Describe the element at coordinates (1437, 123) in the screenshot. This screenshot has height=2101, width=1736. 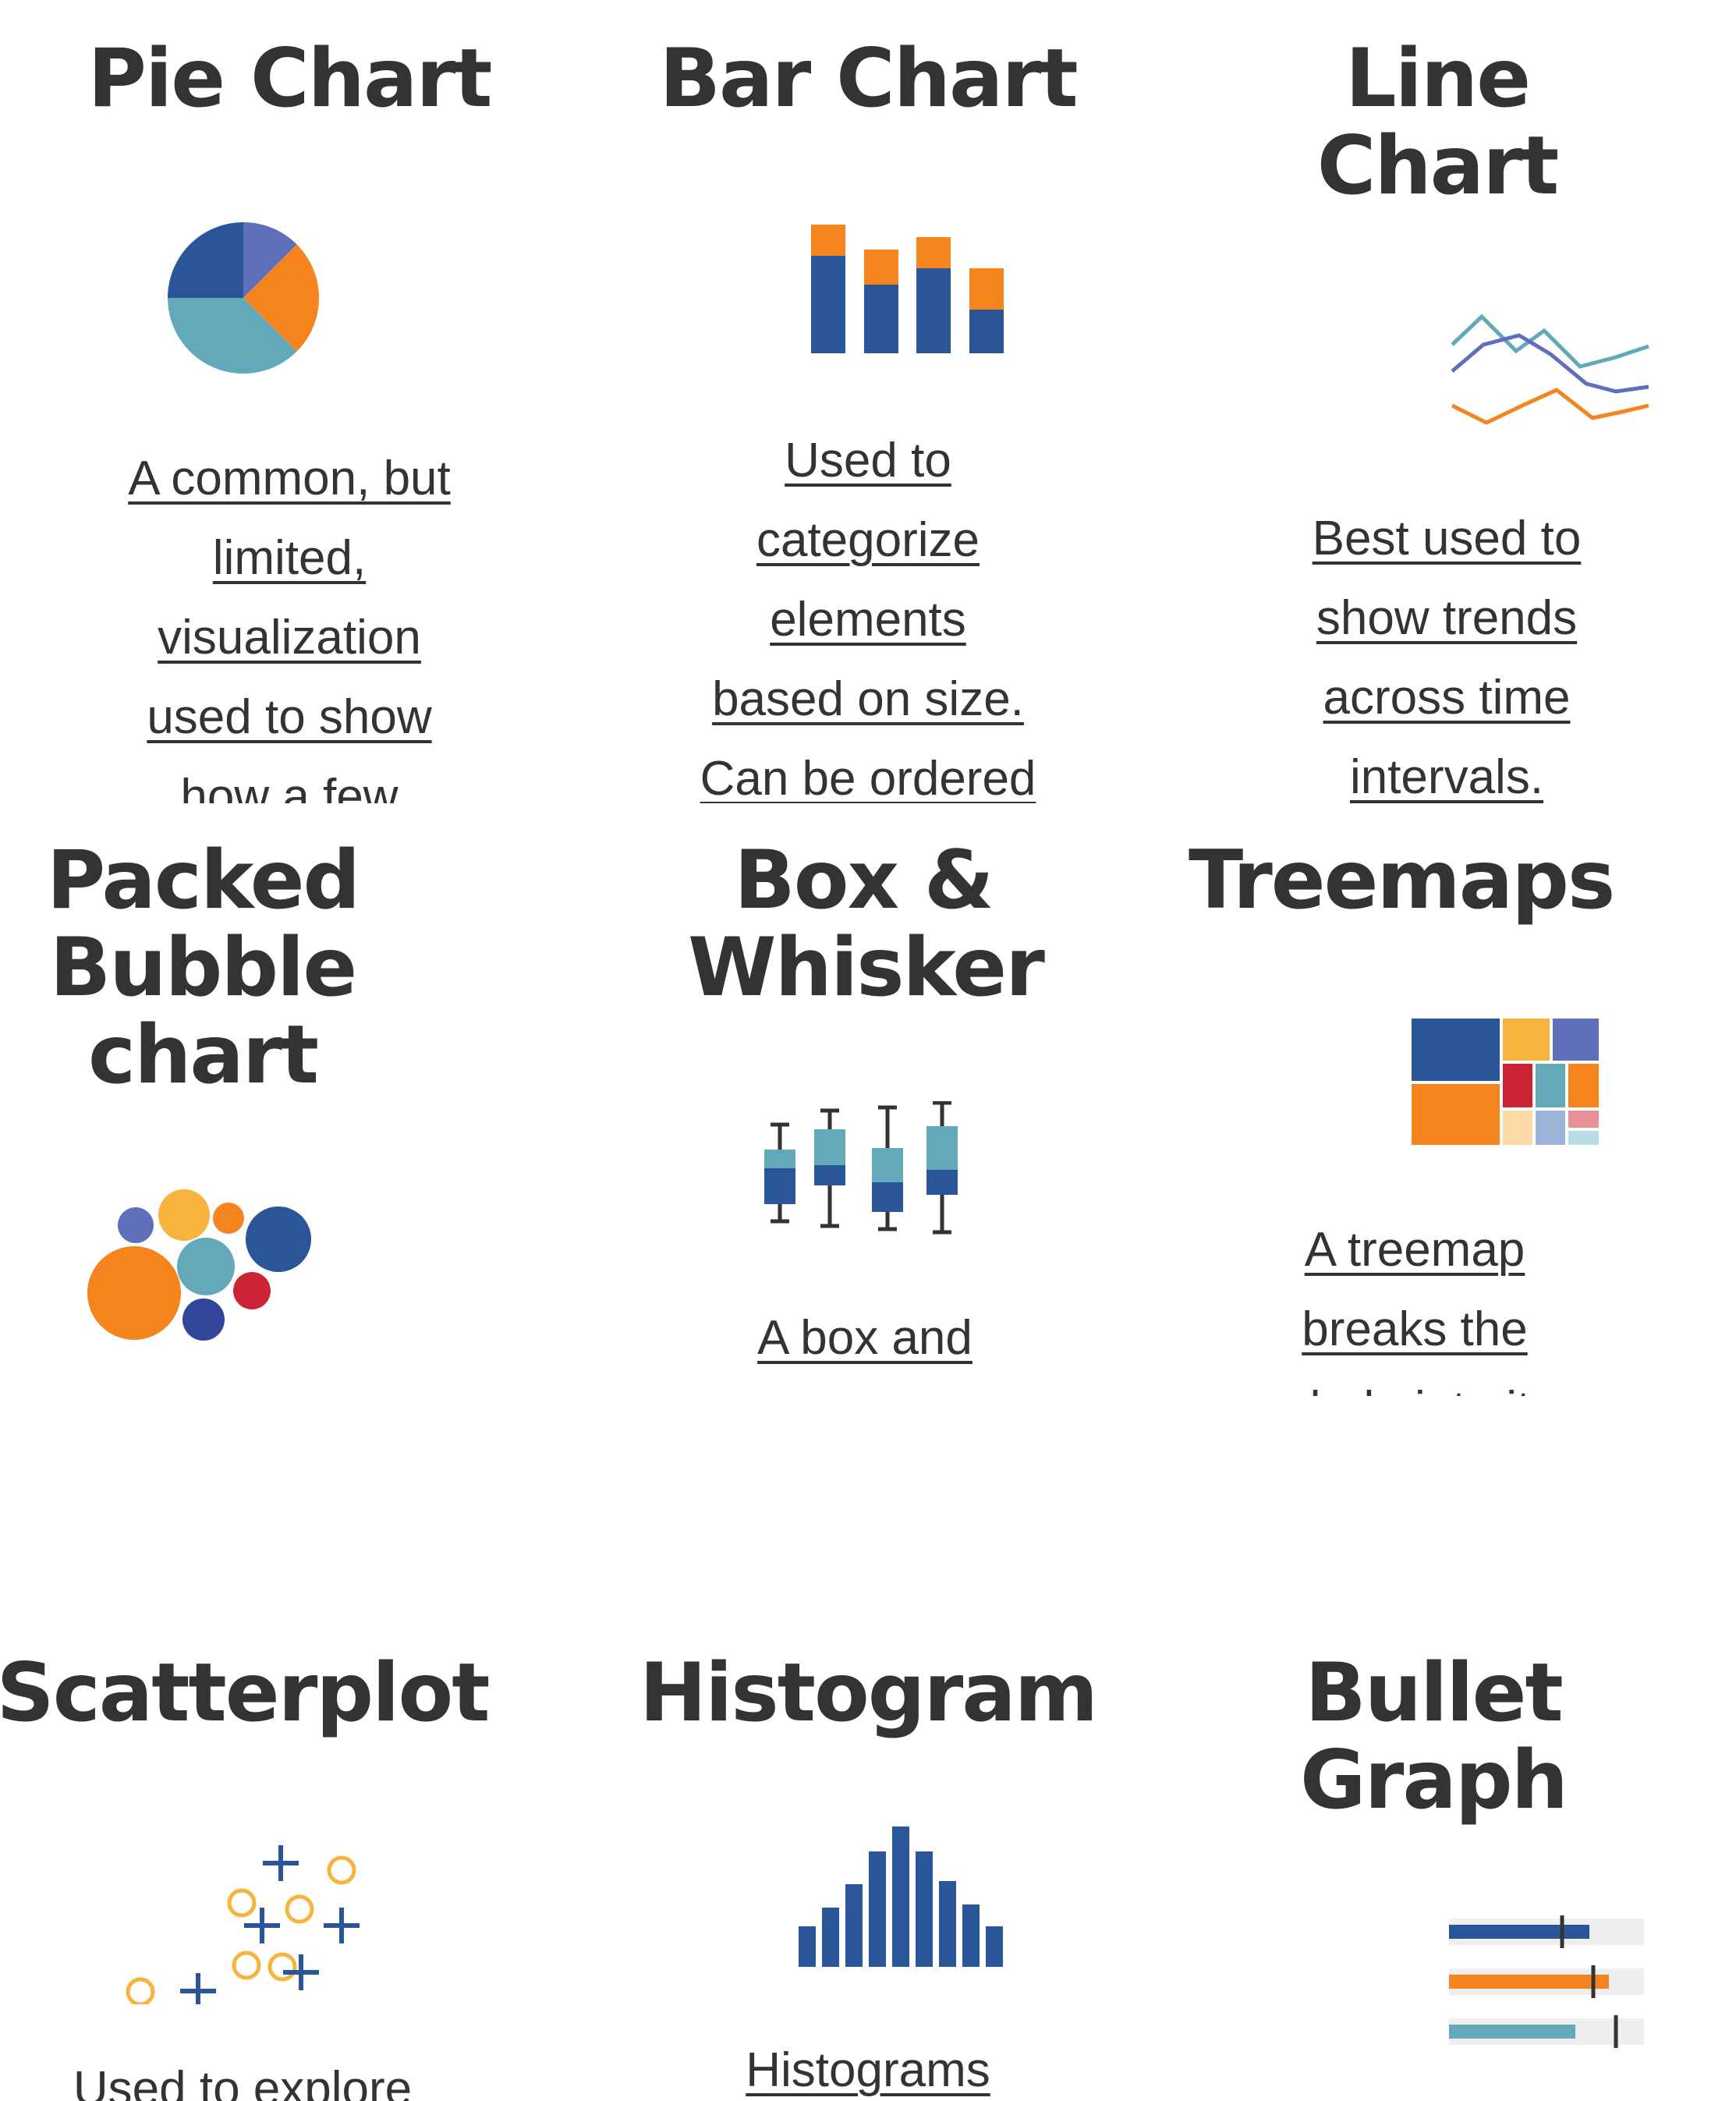
I see `card-title: Line Chart` at that location.